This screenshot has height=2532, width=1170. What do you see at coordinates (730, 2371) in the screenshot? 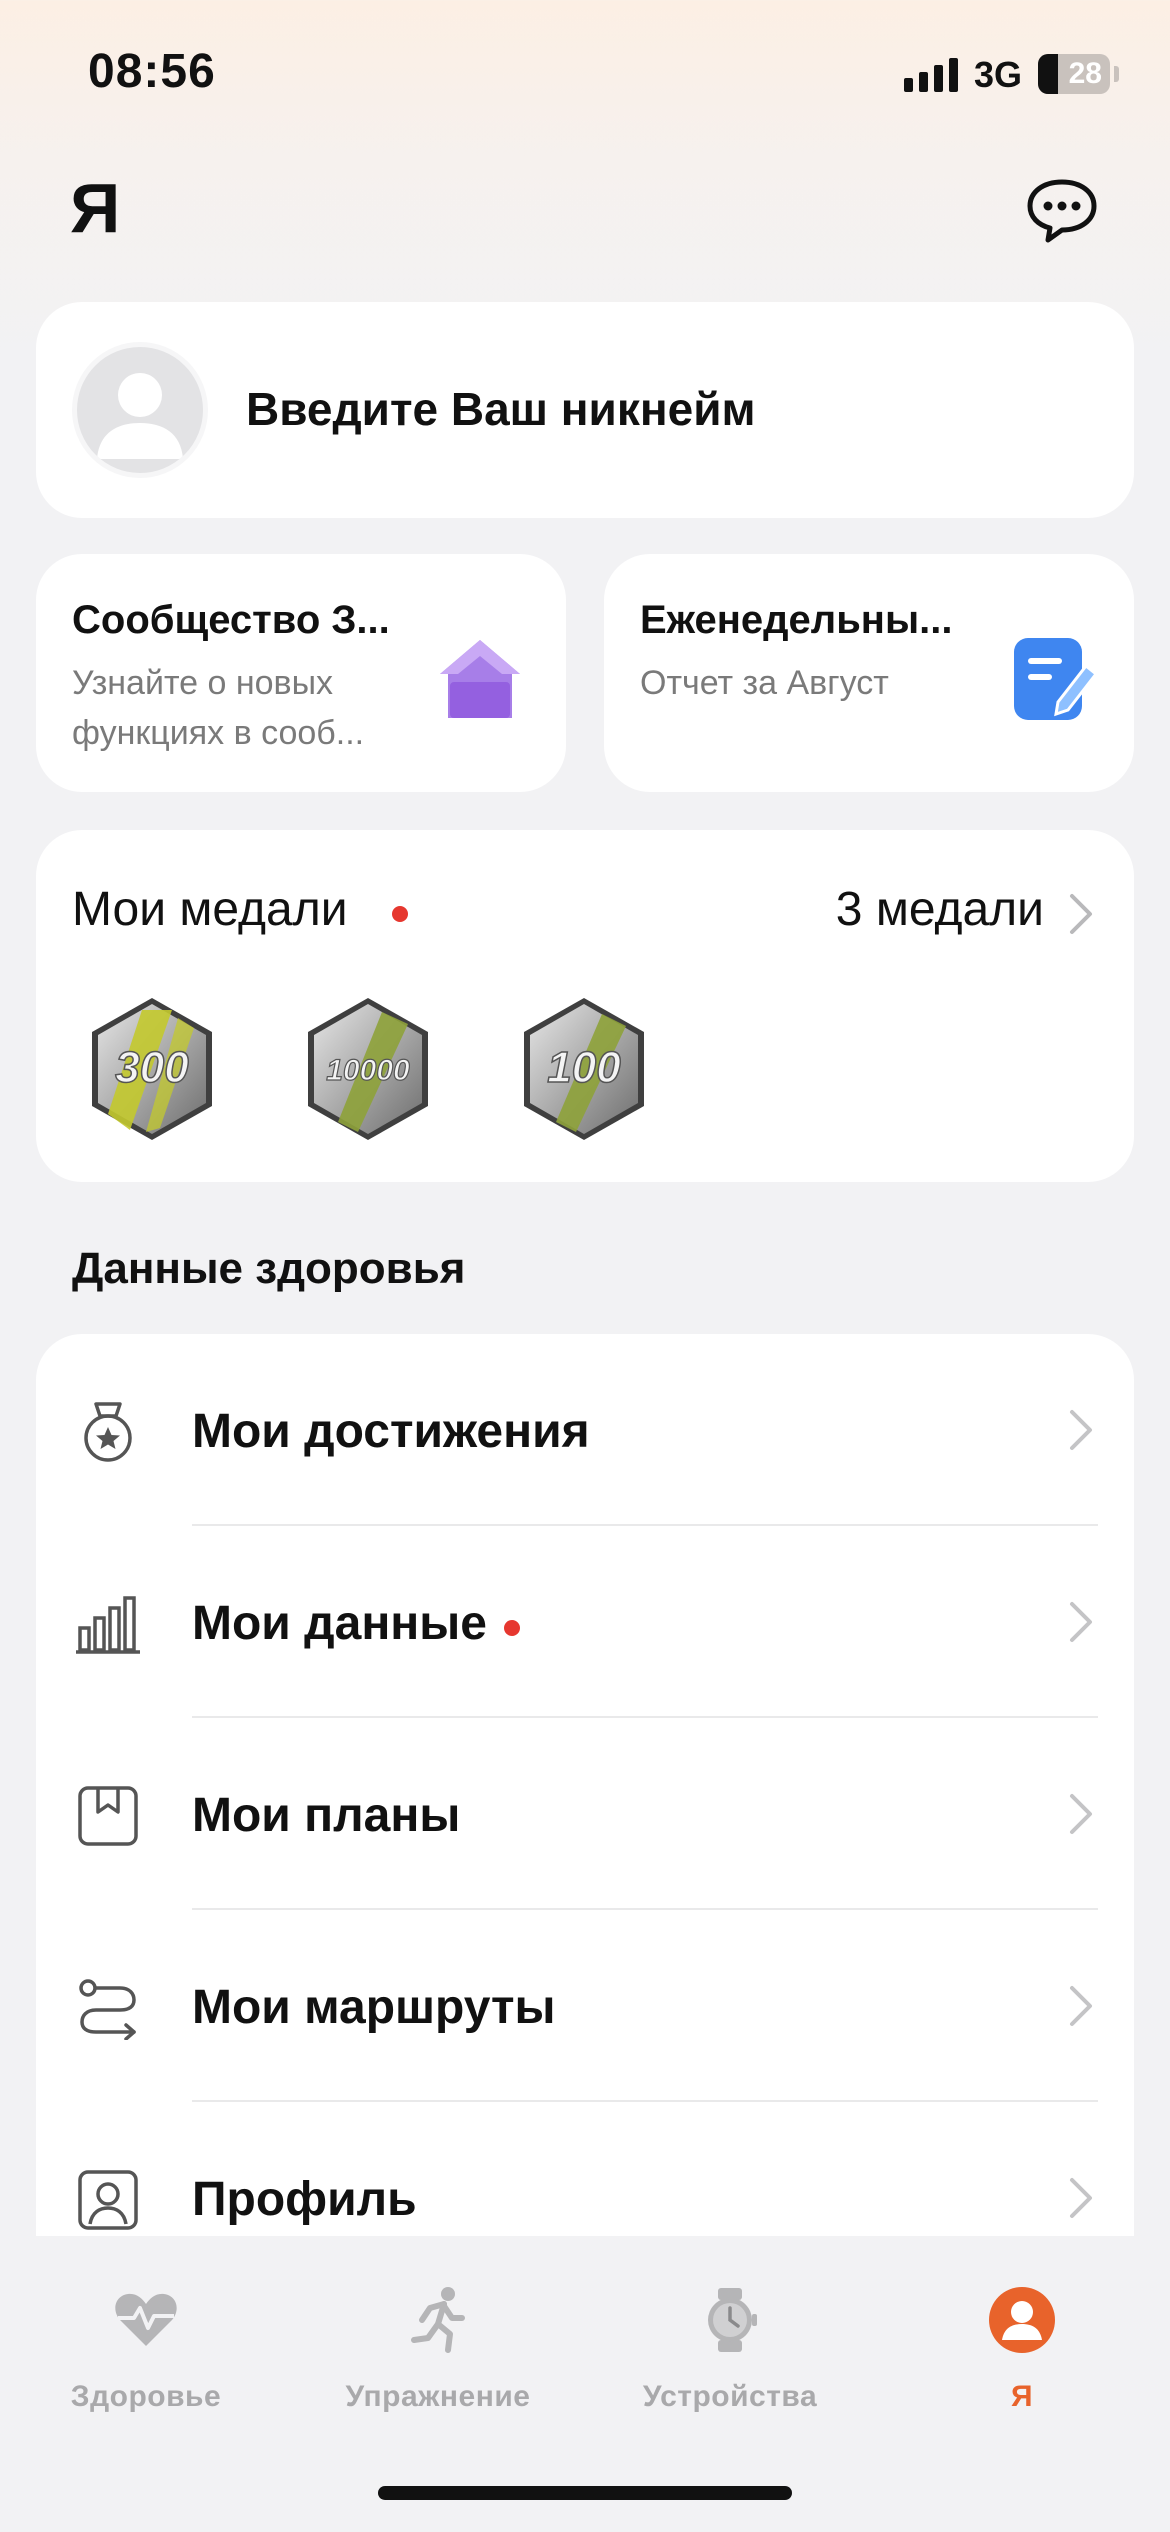
I see `tab-devices: Устройства` at bounding box center [730, 2371].